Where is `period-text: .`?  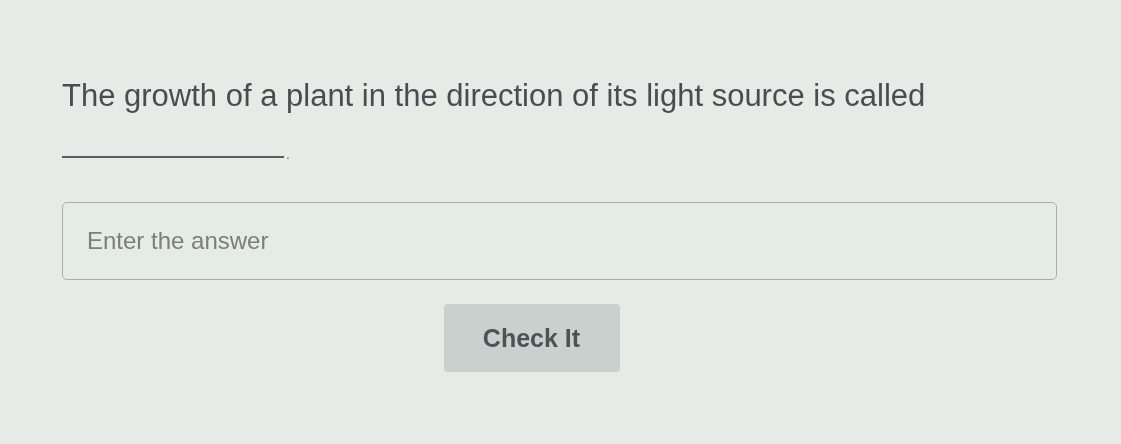 period-text: . is located at coordinates (288, 154).